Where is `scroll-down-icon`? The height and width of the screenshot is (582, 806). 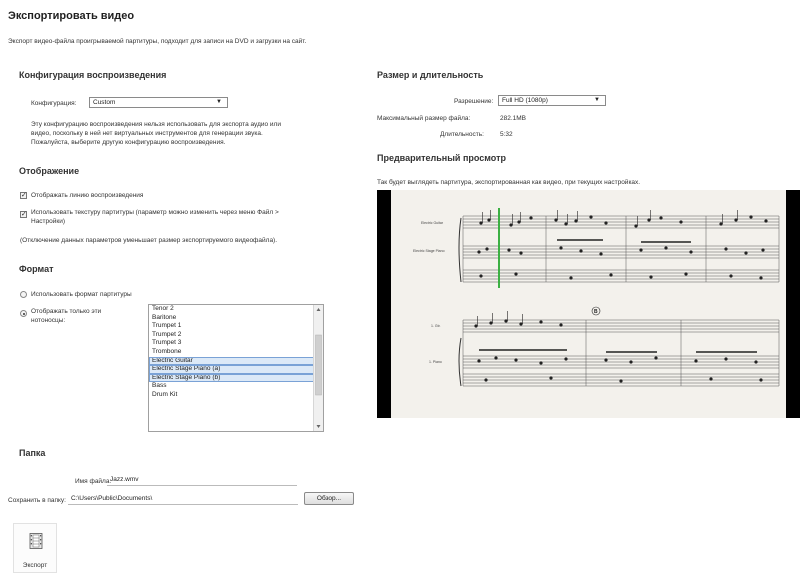 scroll-down-icon is located at coordinates (318, 426).